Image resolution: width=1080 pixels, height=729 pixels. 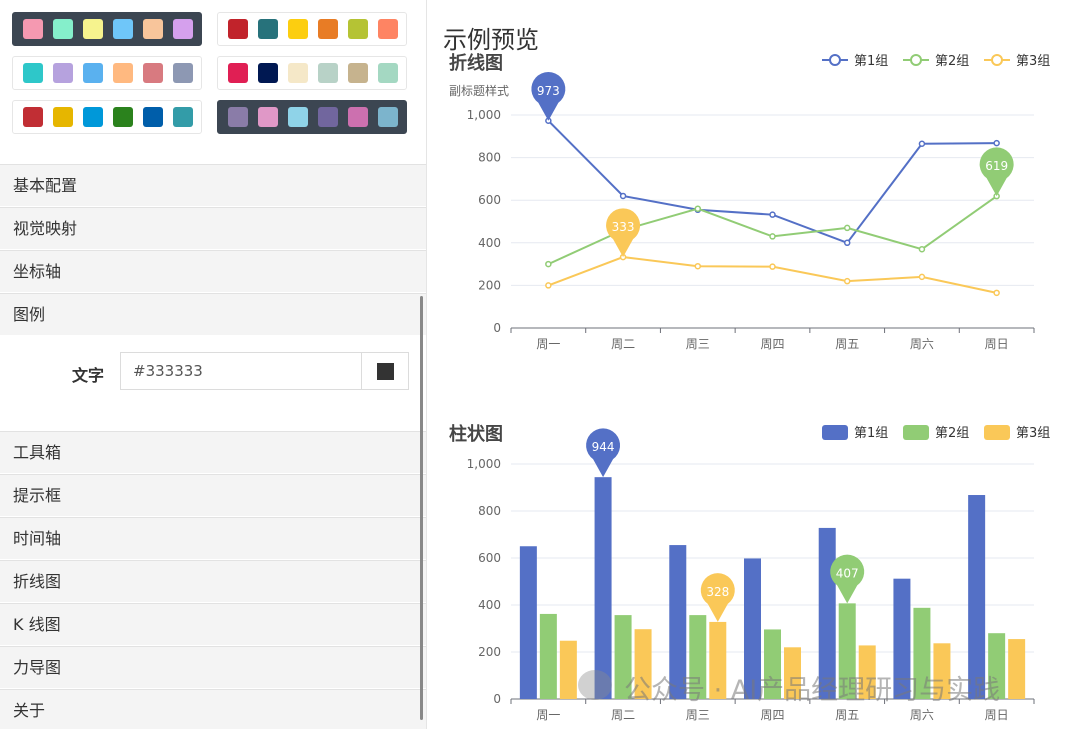 I want to click on menu-item-4: 图例, so click(x=213, y=314).